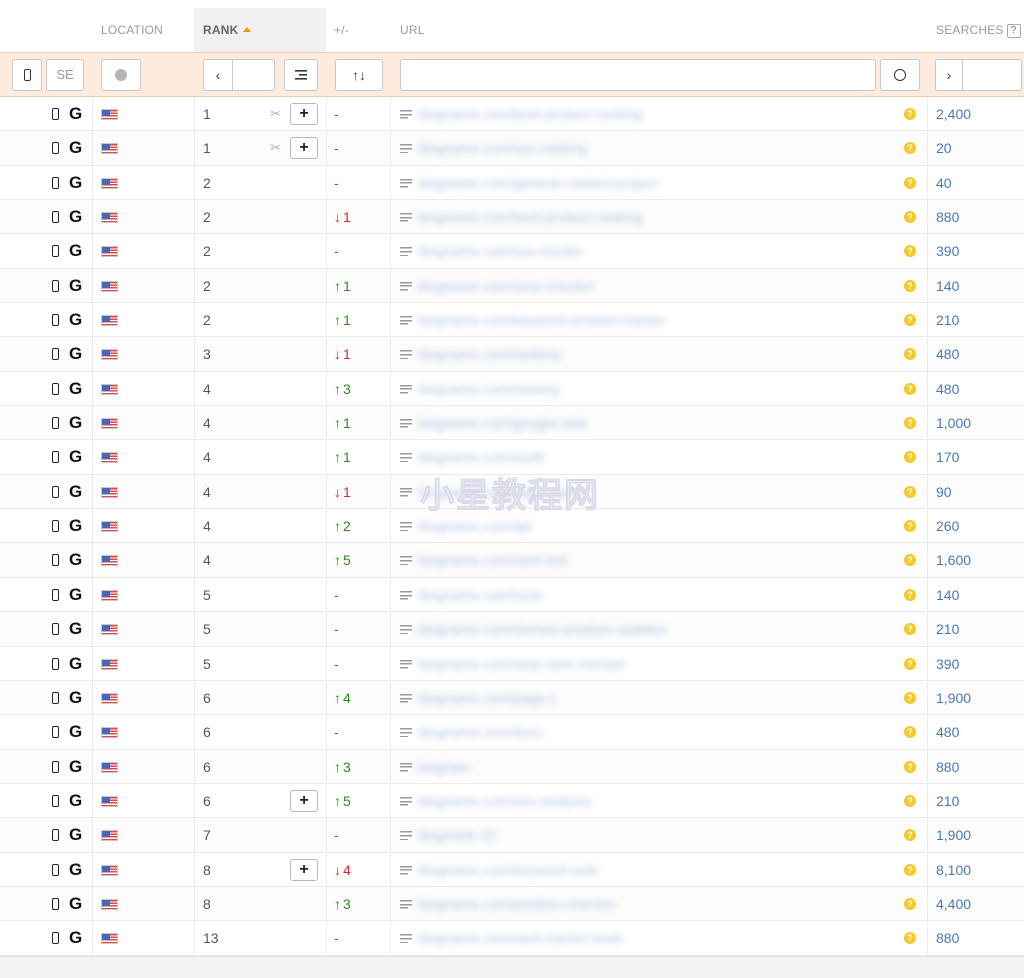 The image size is (1024, 978). I want to click on rank-list-button, so click(301, 75).